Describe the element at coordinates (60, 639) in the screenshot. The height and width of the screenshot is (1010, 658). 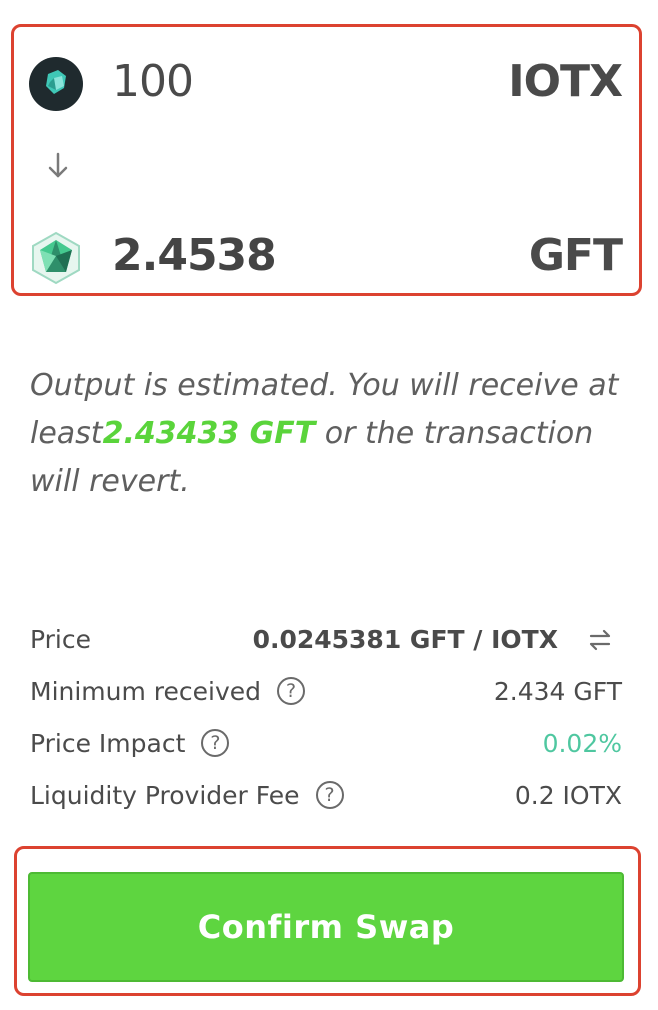
I see `price-label: Price` at that location.